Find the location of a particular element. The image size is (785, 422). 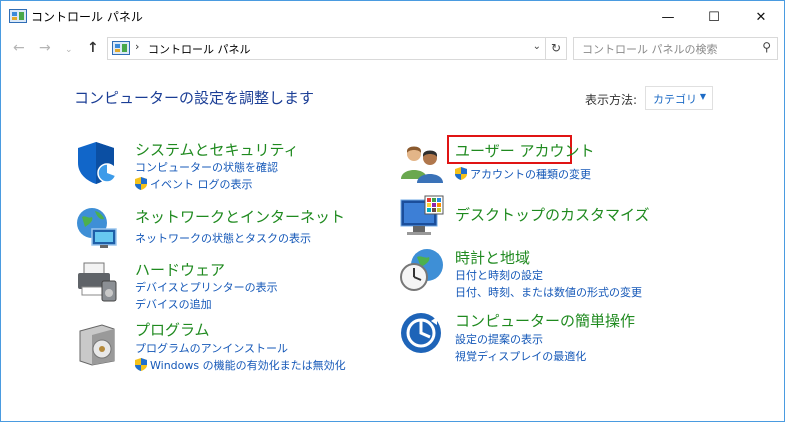

recent-locations-button: ⌄ is located at coordinates (69, 50).